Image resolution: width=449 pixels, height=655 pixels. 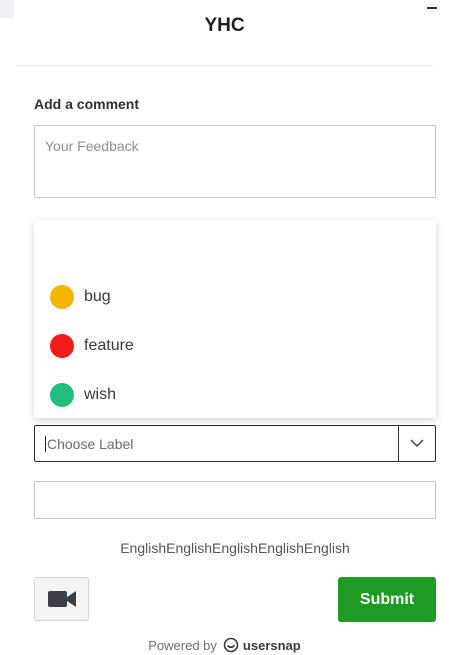 What do you see at coordinates (235, 500) in the screenshot?
I see `additional-input` at bounding box center [235, 500].